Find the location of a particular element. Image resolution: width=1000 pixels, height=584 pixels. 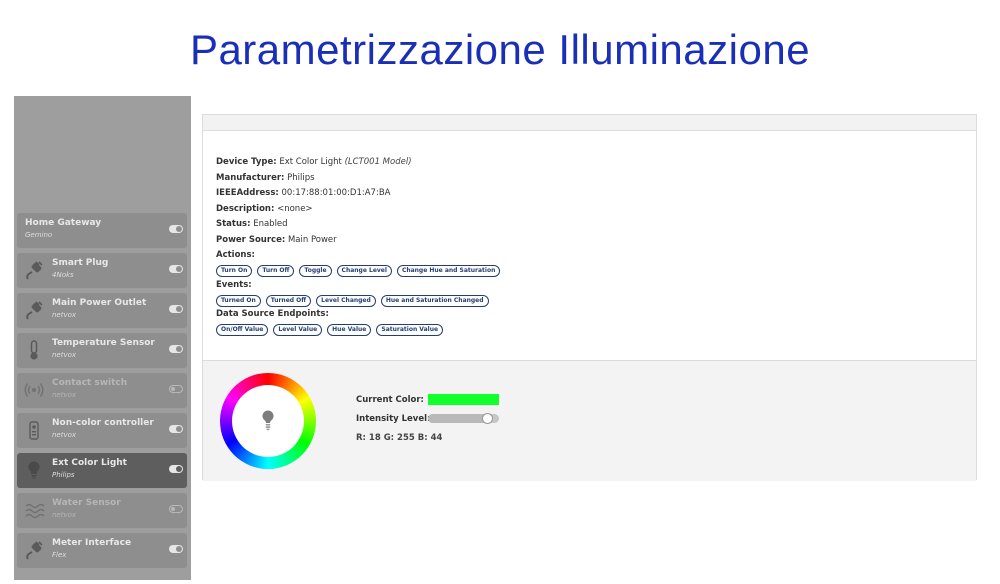

lightbulb-icon is located at coordinates (268, 420).